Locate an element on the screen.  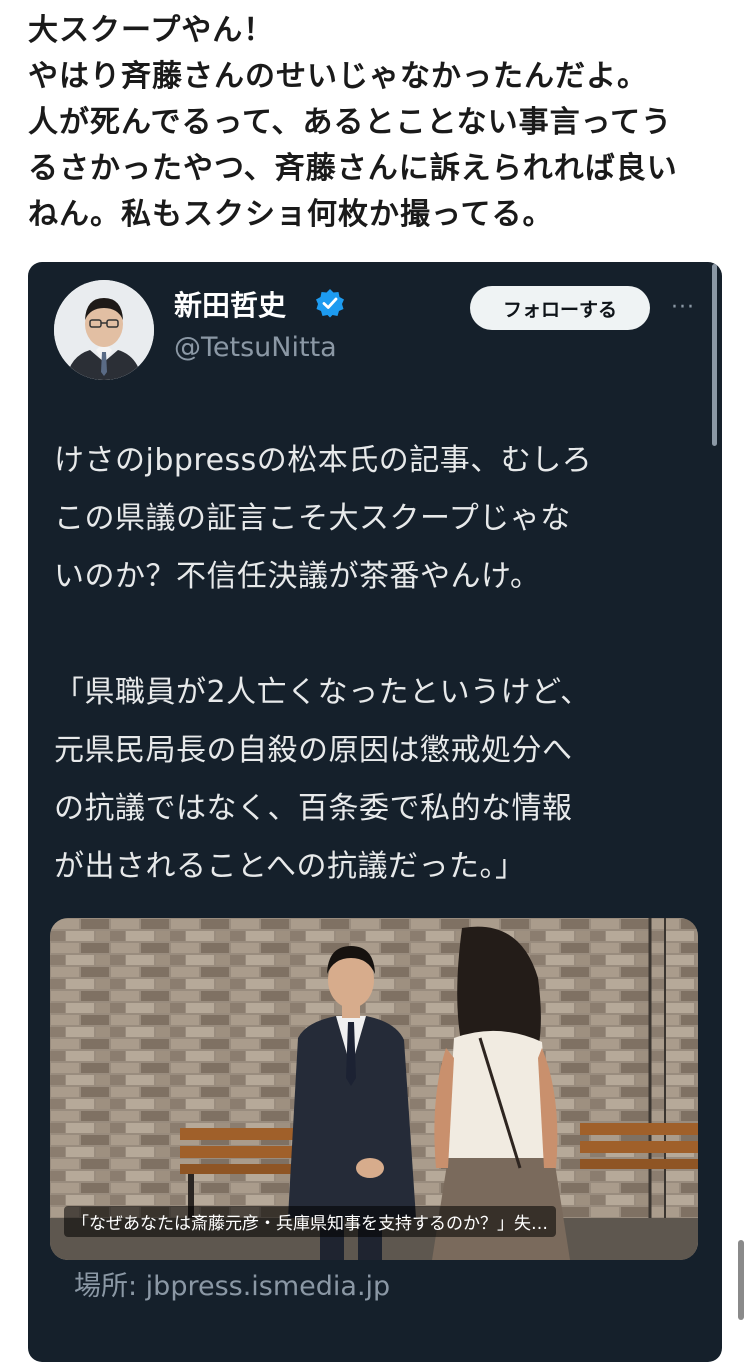
handle: @TetsuNitta is located at coordinates (255, 347).